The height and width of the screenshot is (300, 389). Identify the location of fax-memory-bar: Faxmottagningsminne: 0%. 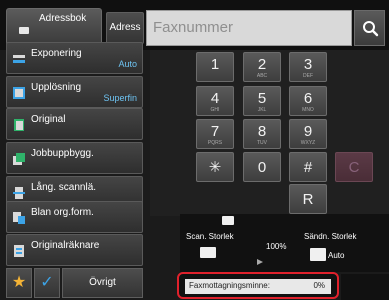
(258, 286).